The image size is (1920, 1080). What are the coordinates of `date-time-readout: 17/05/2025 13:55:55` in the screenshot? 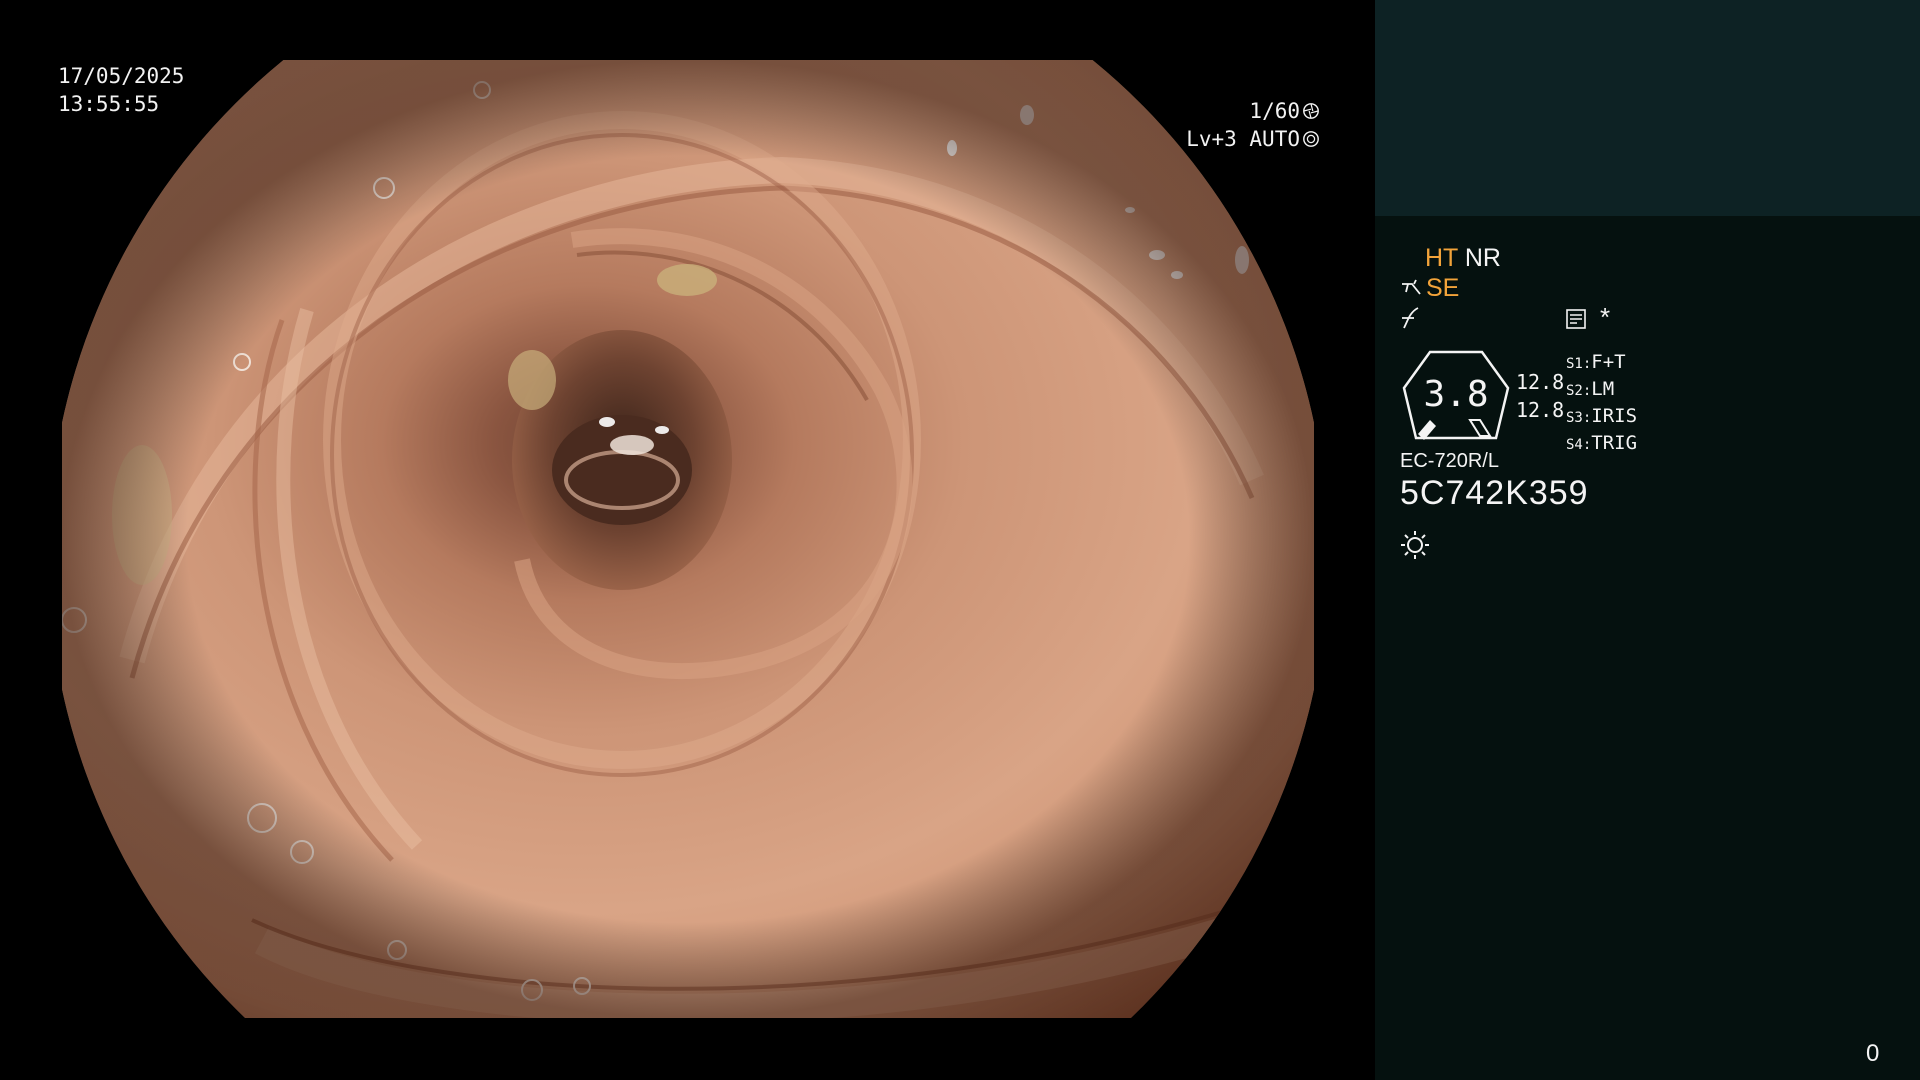 It's located at (121, 90).